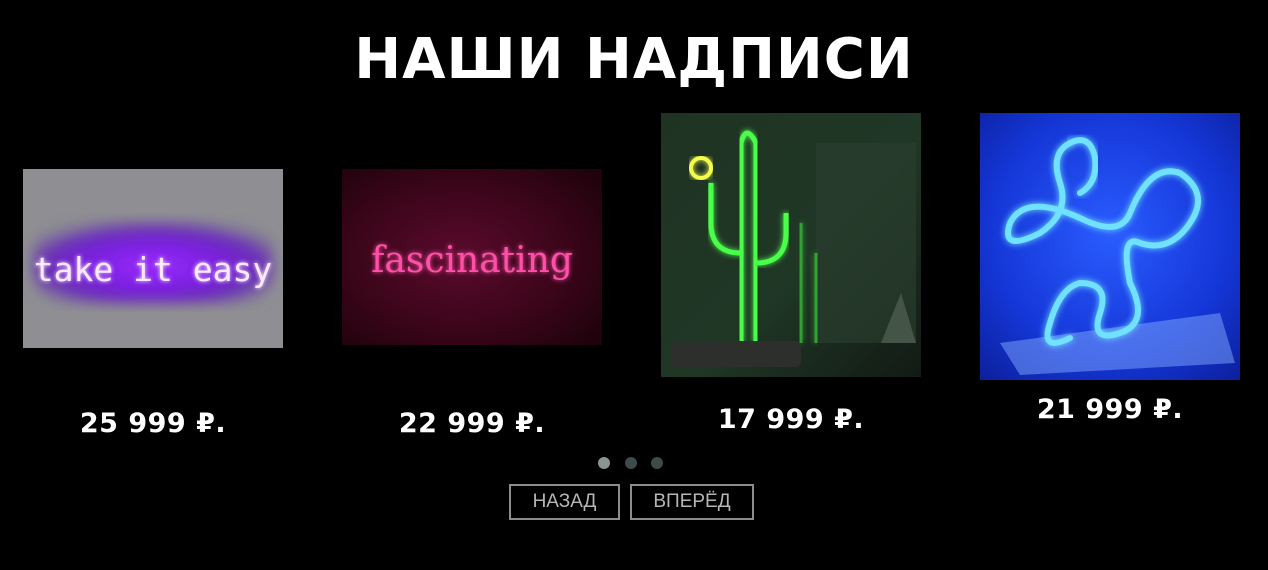 The width and height of the screenshot is (1268, 570). Describe the element at coordinates (153, 423) in the screenshot. I see `product-price: 25 999 ₽.` at that location.